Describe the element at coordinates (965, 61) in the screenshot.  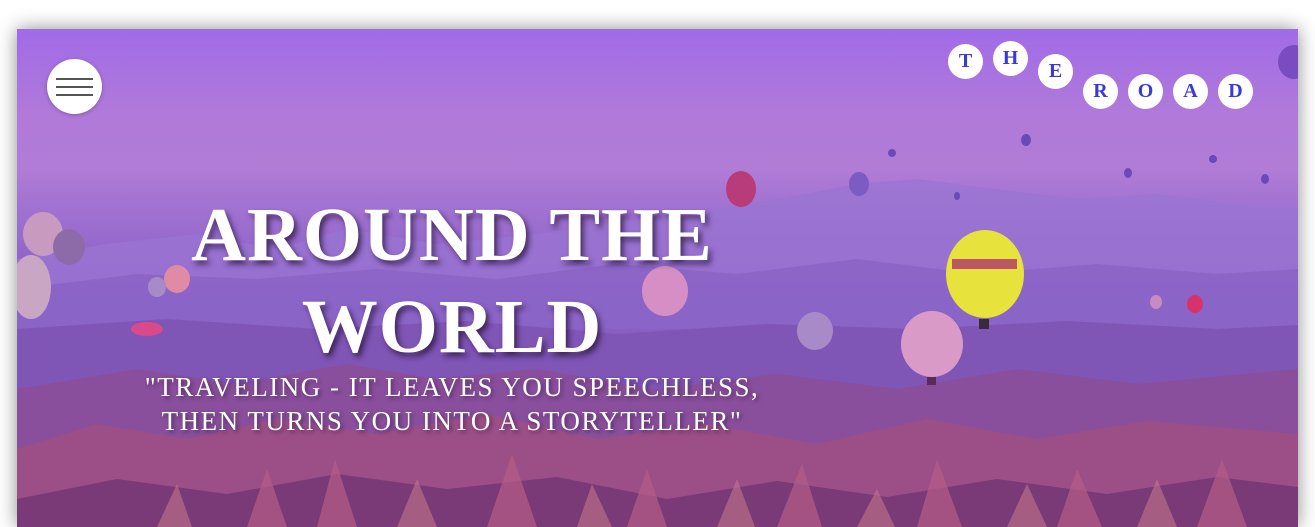
I see `logo-letter-t: T` at that location.